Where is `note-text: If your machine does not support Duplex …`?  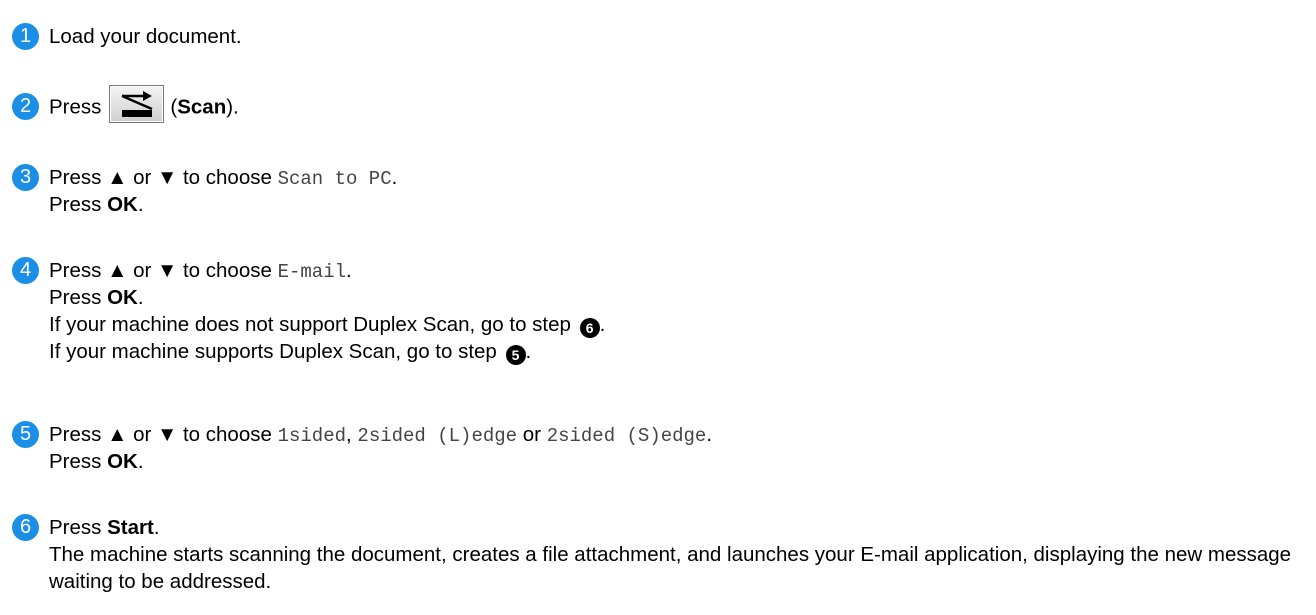
note-text: If your machine does not support Duplex … is located at coordinates (310, 324).